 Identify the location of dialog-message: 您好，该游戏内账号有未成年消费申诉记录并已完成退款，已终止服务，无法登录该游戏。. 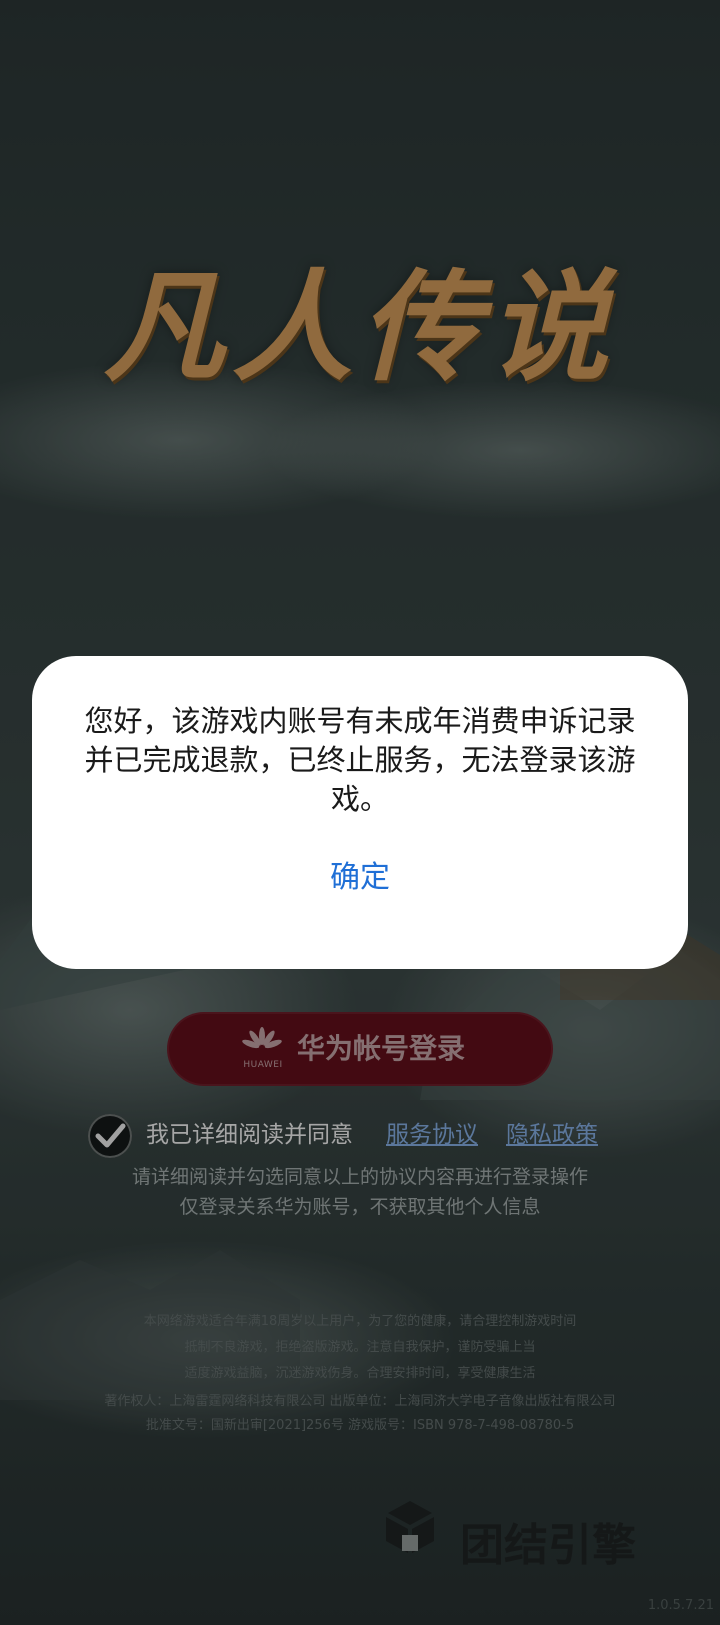
(360, 760).